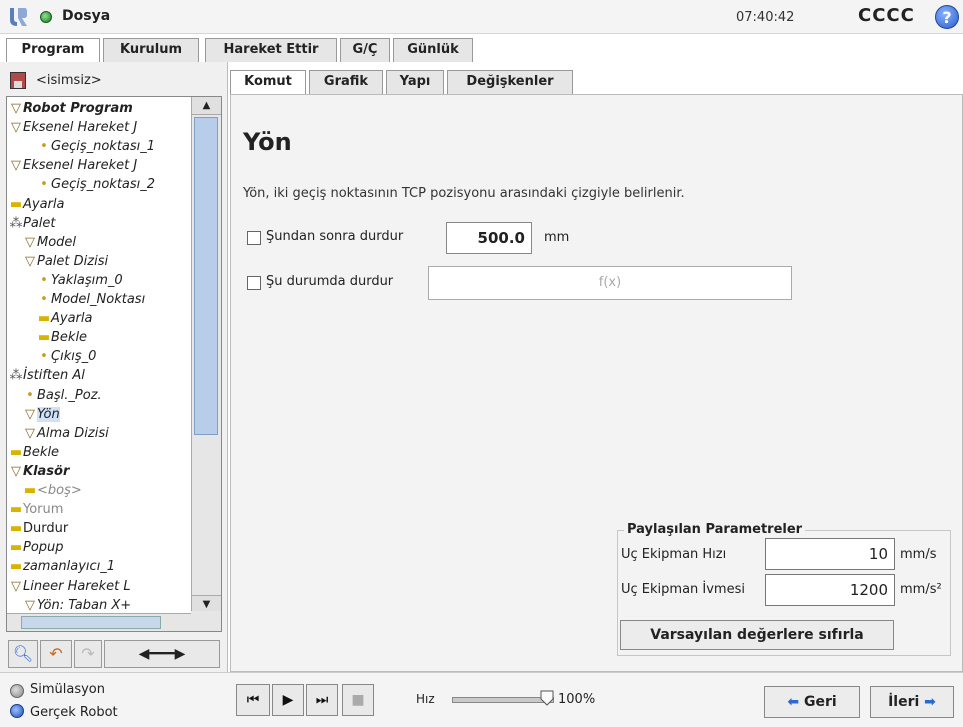 The image size is (963, 727). Describe the element at coordinates (53, 50) in the screenshot. I see `tab-program: Program` at that location.